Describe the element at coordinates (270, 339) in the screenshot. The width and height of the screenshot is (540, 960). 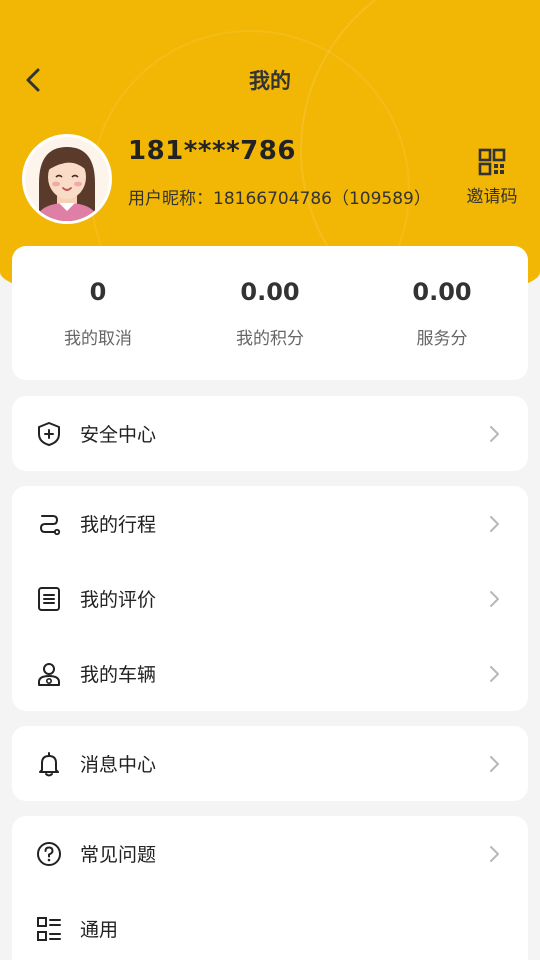
I see `stat-label: 我的积分` at that location.